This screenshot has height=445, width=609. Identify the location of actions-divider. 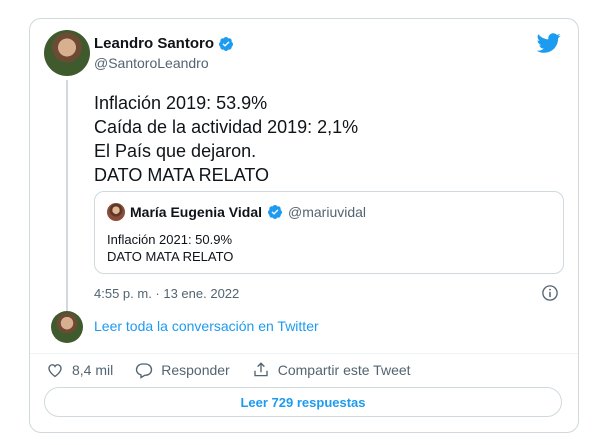
(304, 353).